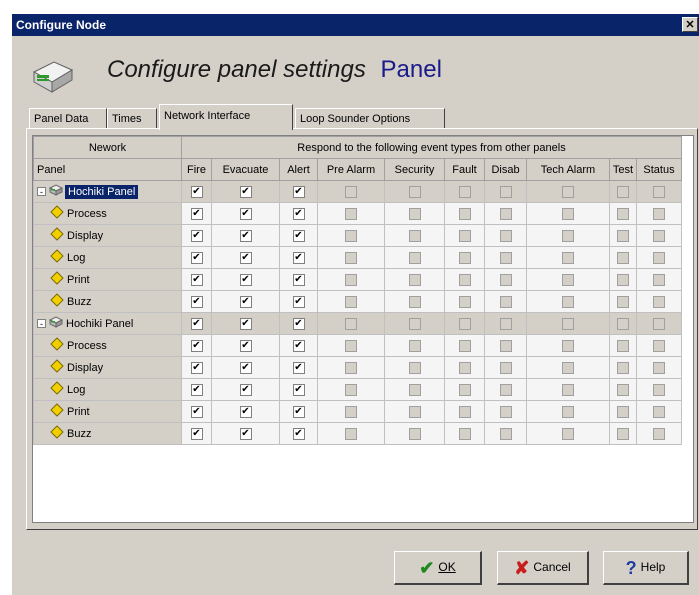 The height and width of the screenshot is (595, 699). Describe the element at coordinates (298, 169) in the screenshot. I see `column-header-alert: Alert` at that location.